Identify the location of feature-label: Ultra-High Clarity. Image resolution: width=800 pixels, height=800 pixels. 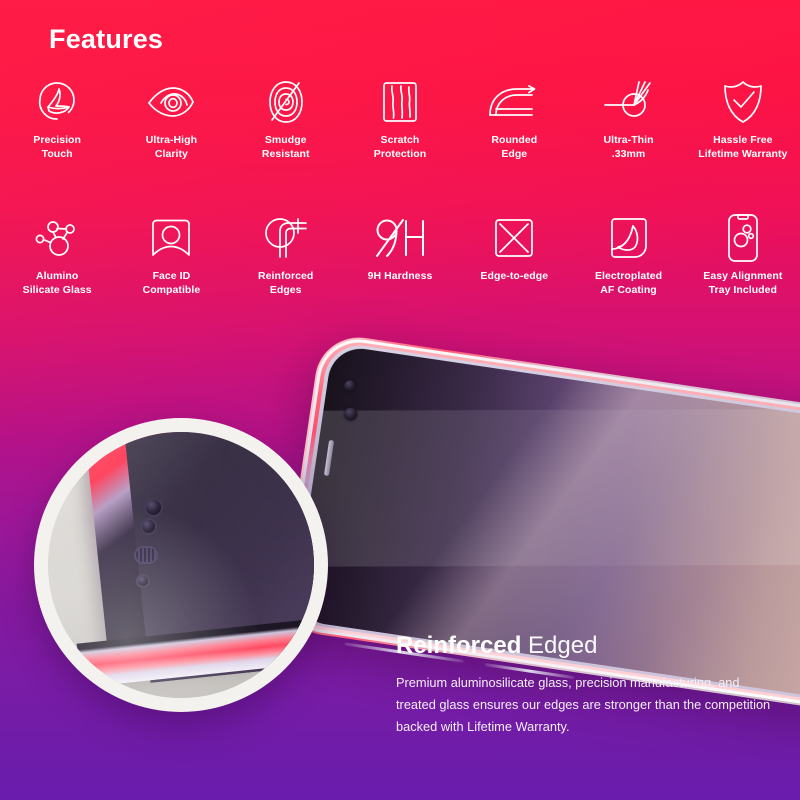
(171, 147).